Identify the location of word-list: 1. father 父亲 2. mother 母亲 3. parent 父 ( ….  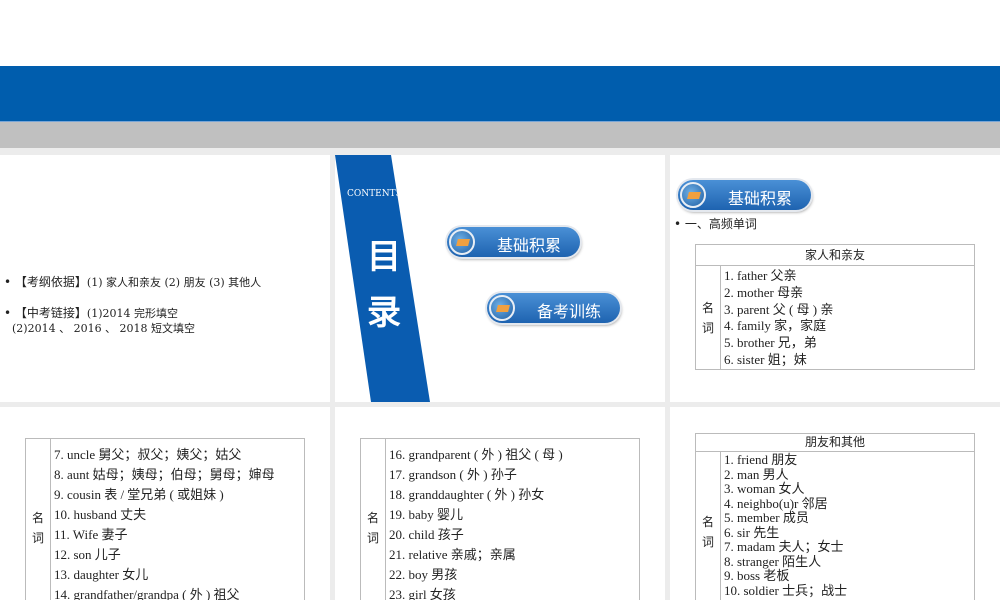
(778, 318).